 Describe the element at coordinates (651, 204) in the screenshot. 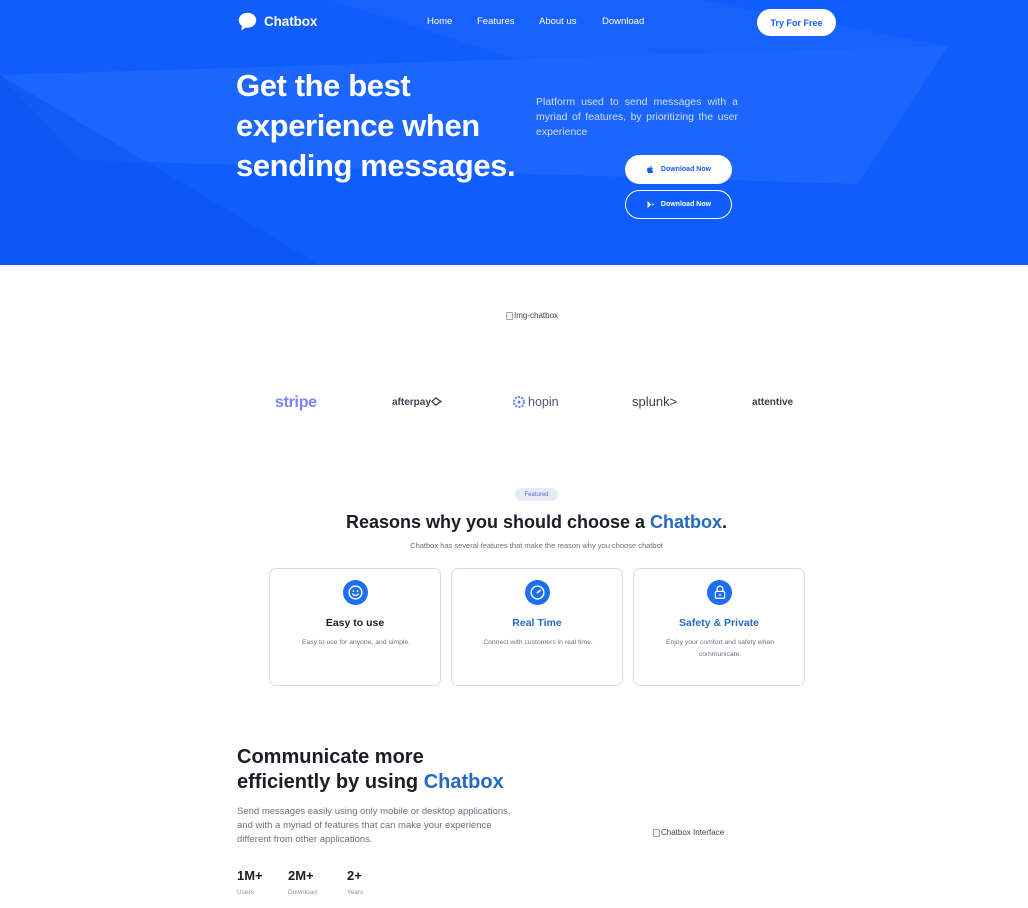

I see `play-store-icon` at that location.